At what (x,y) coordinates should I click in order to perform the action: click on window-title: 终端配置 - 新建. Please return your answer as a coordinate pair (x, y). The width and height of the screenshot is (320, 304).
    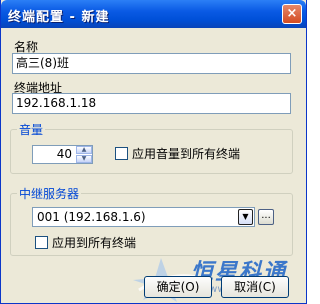
    Looking at the image, I should click on (59, 17).